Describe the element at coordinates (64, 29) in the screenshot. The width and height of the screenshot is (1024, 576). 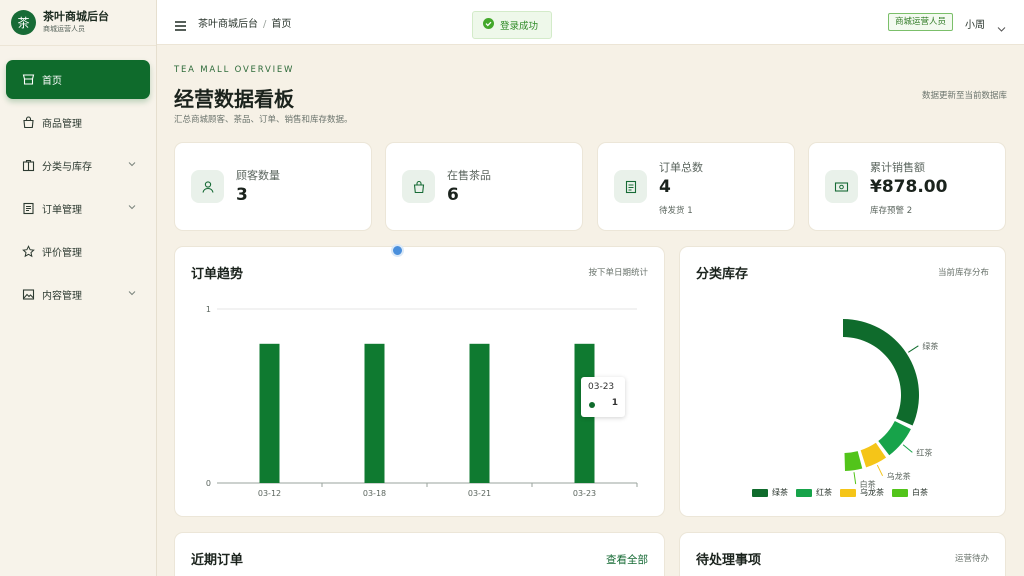
I see `brand-subtitle: 商城运营人员` at that location.